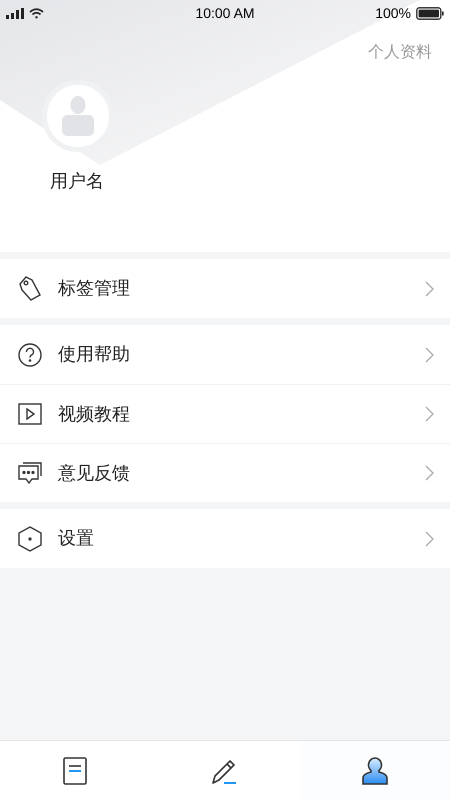 Image resolution: width=450 pixels, height=800 pixels. What do you see at coordinates (94, 354) in the screenshot?
I see `menu-label: 使用帮助` at bounding box center [94, 354].